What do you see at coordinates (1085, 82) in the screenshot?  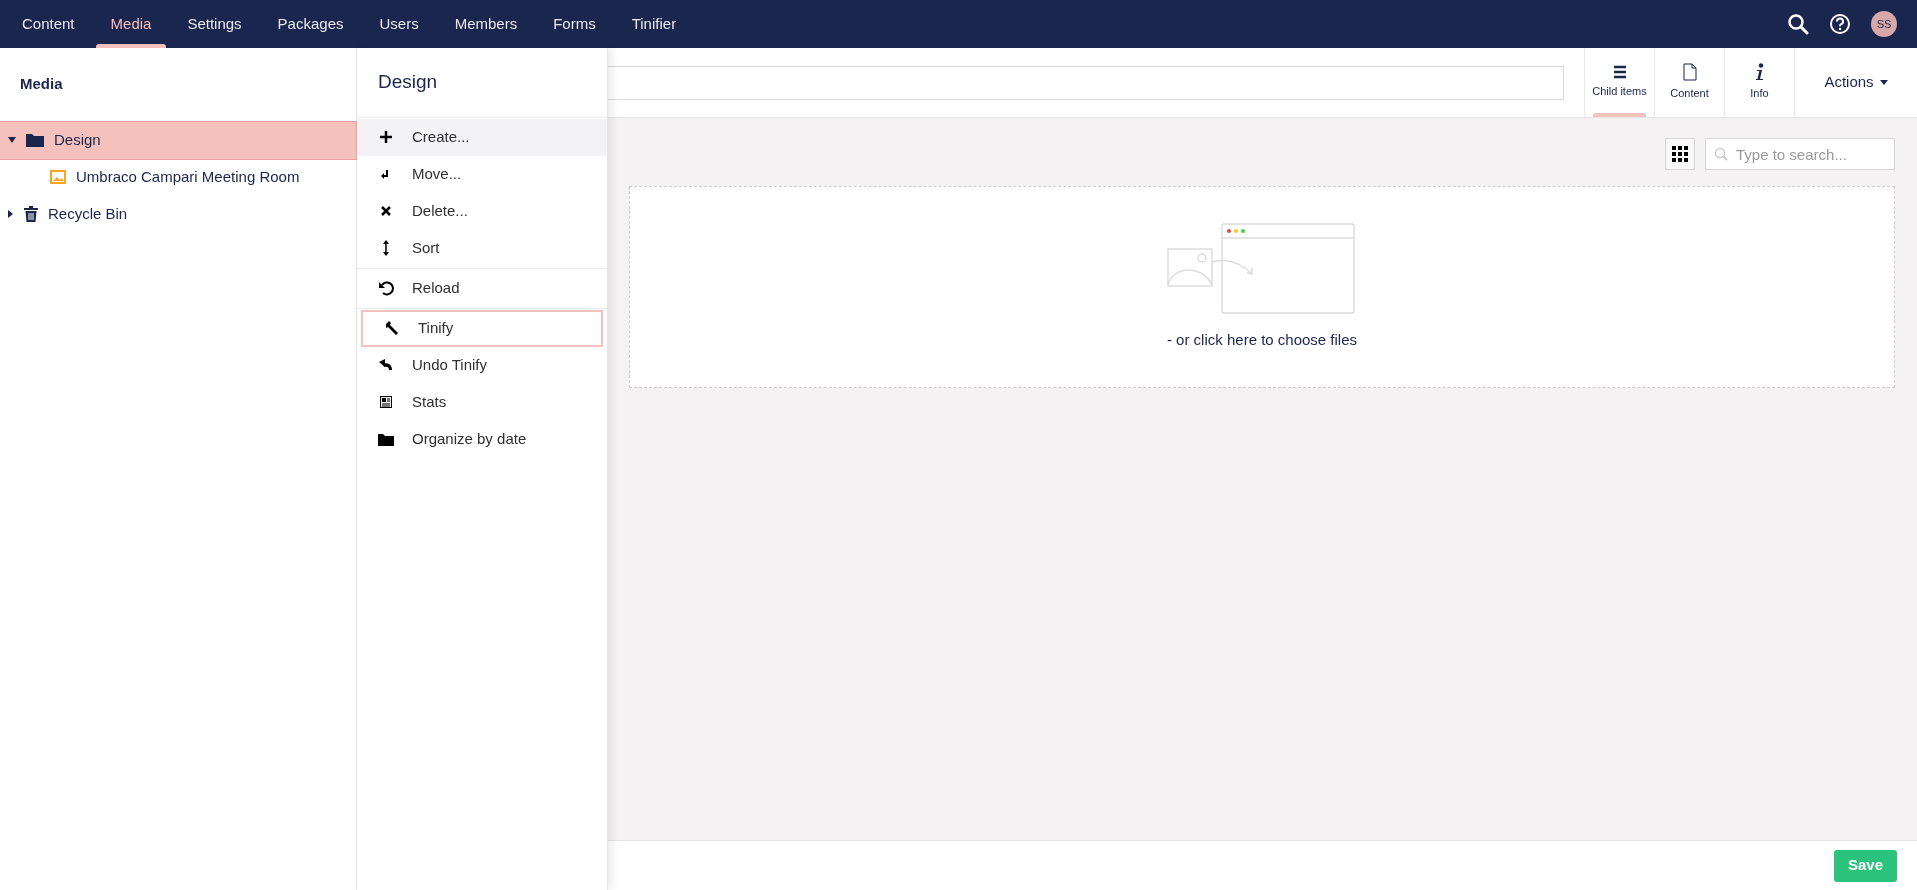 I see `name-field` at bounding box center [1085, 82].